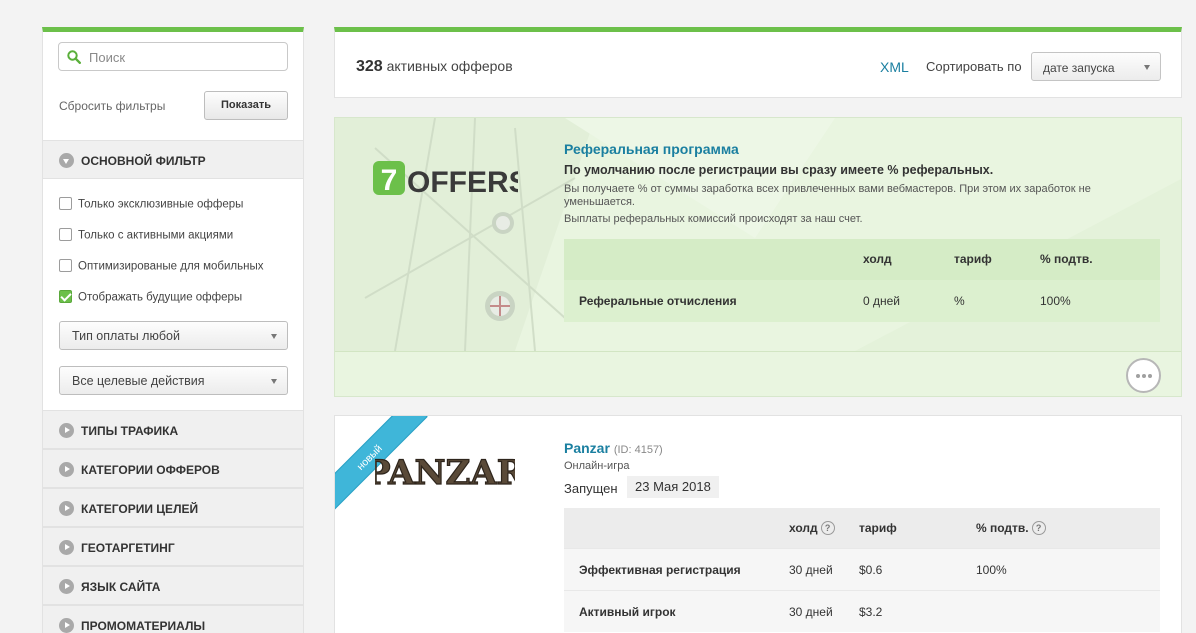 The height and width of the screenshot is (633, 1196). What do you see at coordinates (66, 160) in the screenshot?
I see `collapse-icon` at bounding box center [66, 160].